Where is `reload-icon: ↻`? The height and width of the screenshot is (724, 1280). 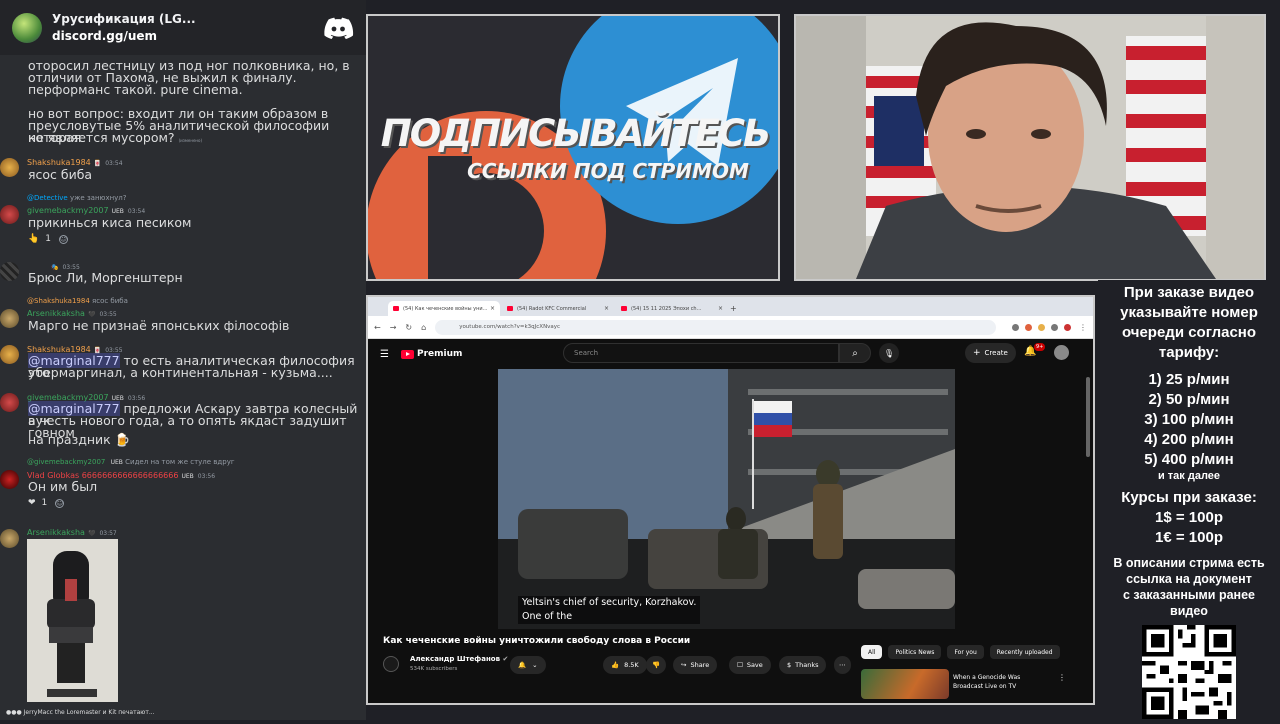
reload-icon: ↻ is located at coordinates (408, 327).